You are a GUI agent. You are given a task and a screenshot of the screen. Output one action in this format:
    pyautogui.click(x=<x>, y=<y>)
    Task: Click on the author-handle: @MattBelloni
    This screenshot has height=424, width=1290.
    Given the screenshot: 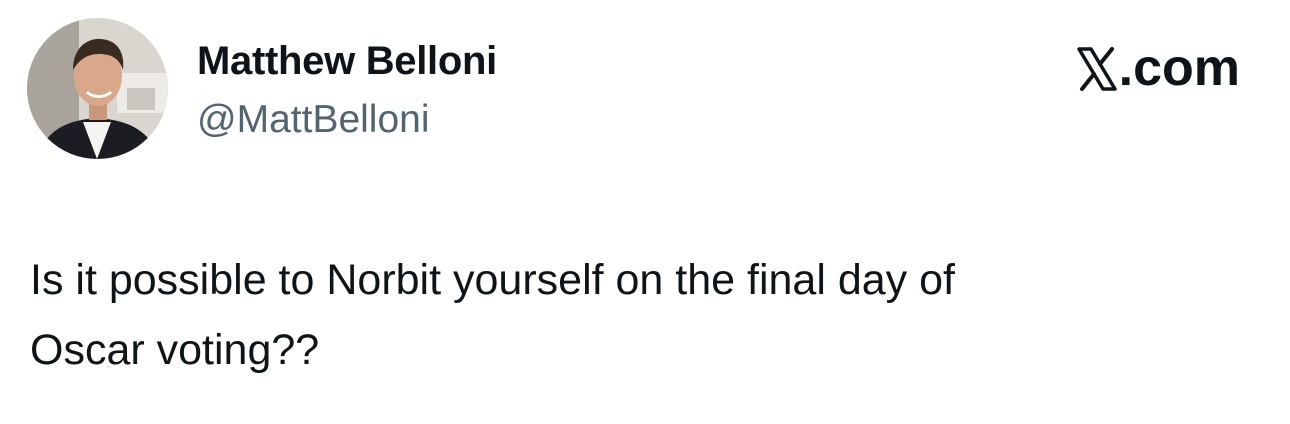 What is the action you would take?
    pyautogui.click(x=313, y=120)
    